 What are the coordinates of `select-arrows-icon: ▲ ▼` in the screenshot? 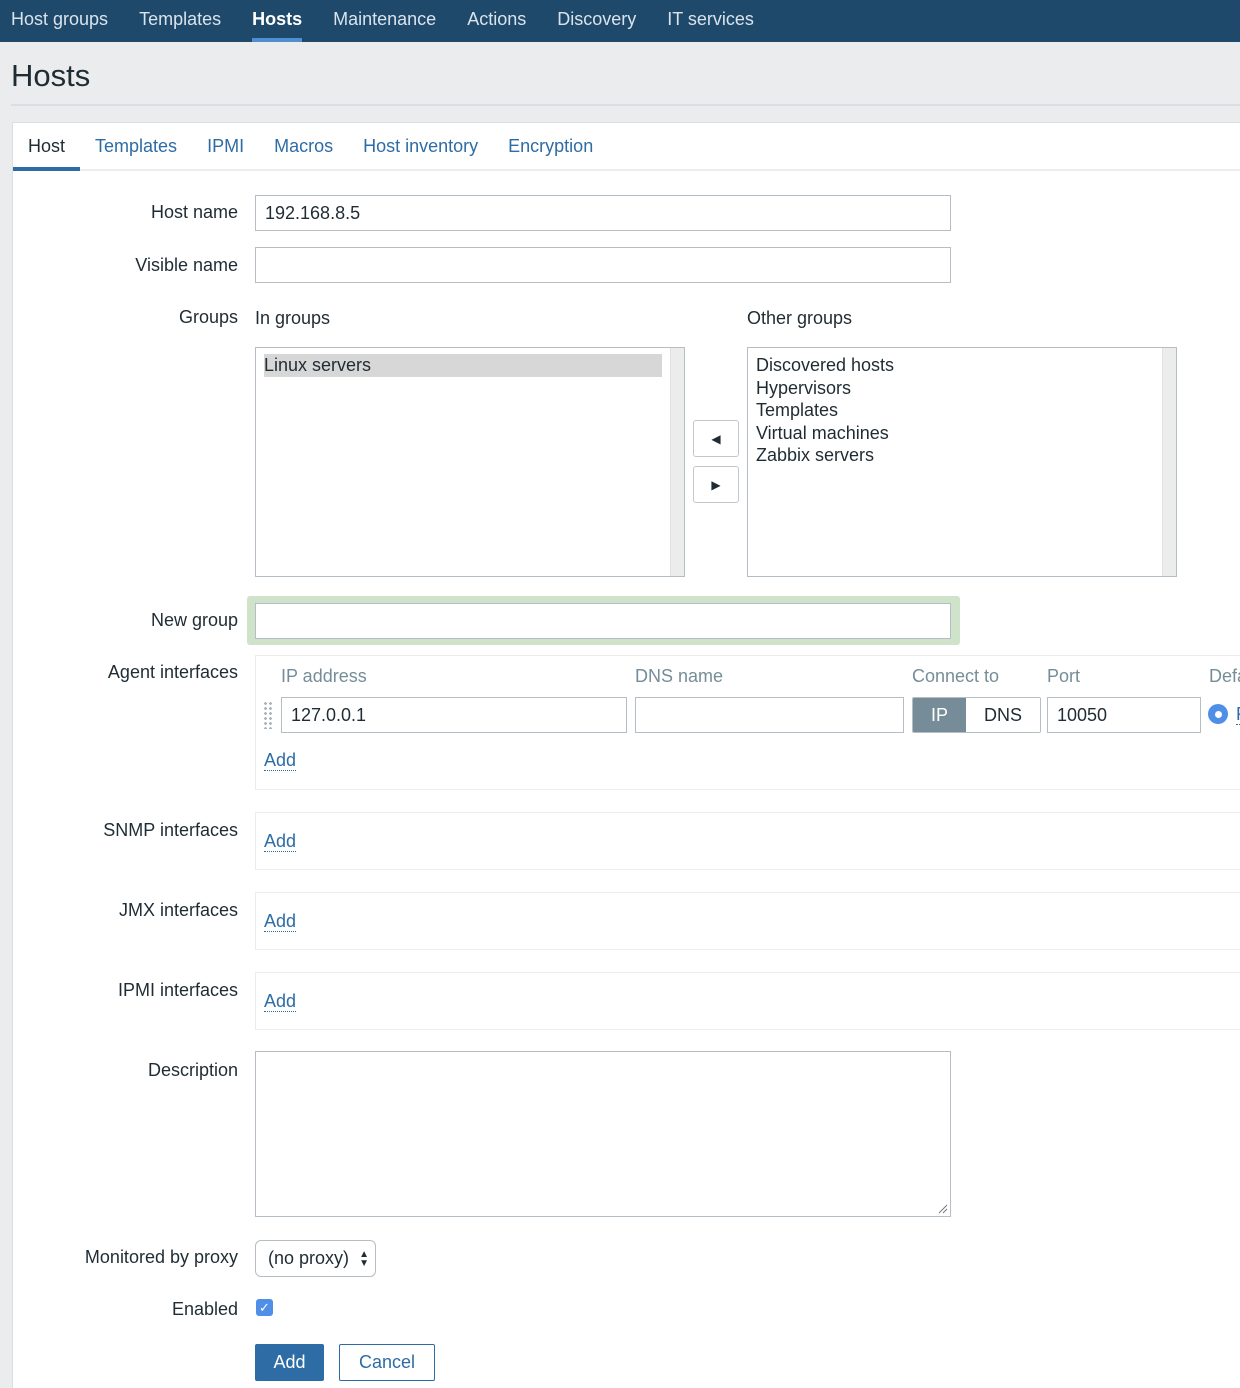 It's located at (364, 1258).